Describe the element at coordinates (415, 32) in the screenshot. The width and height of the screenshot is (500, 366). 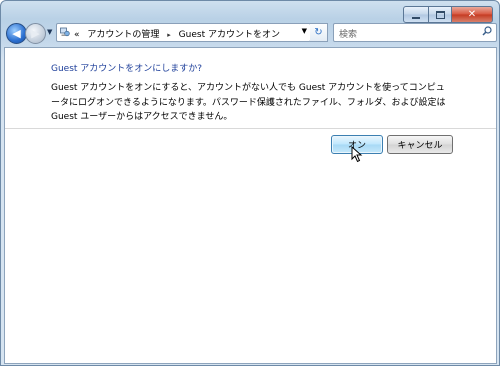
I see `search-box: 検索` at that location.